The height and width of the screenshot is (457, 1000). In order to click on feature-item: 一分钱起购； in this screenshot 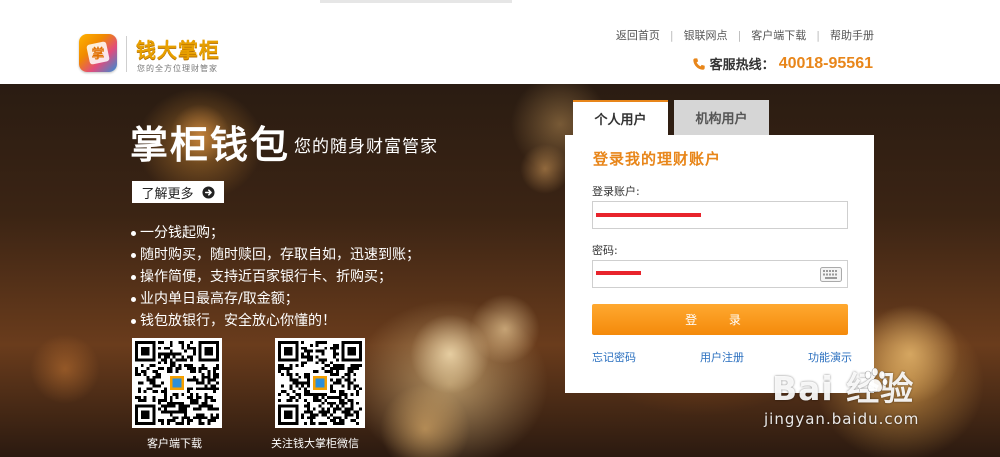, I will do `click(275, 233)`.